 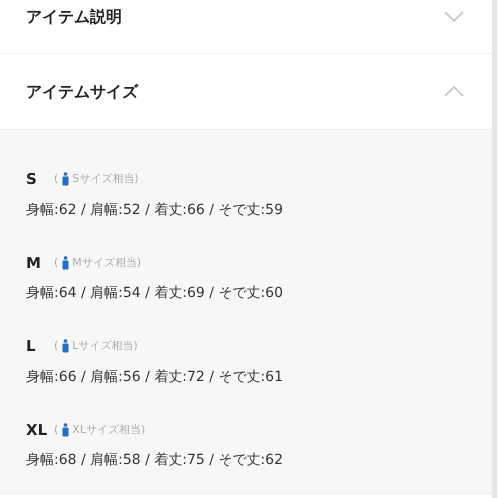 What do you see at coordinates (454, 16) in the screenshot?
I see `chevron-down-icon` at bounding box center [454, 16].